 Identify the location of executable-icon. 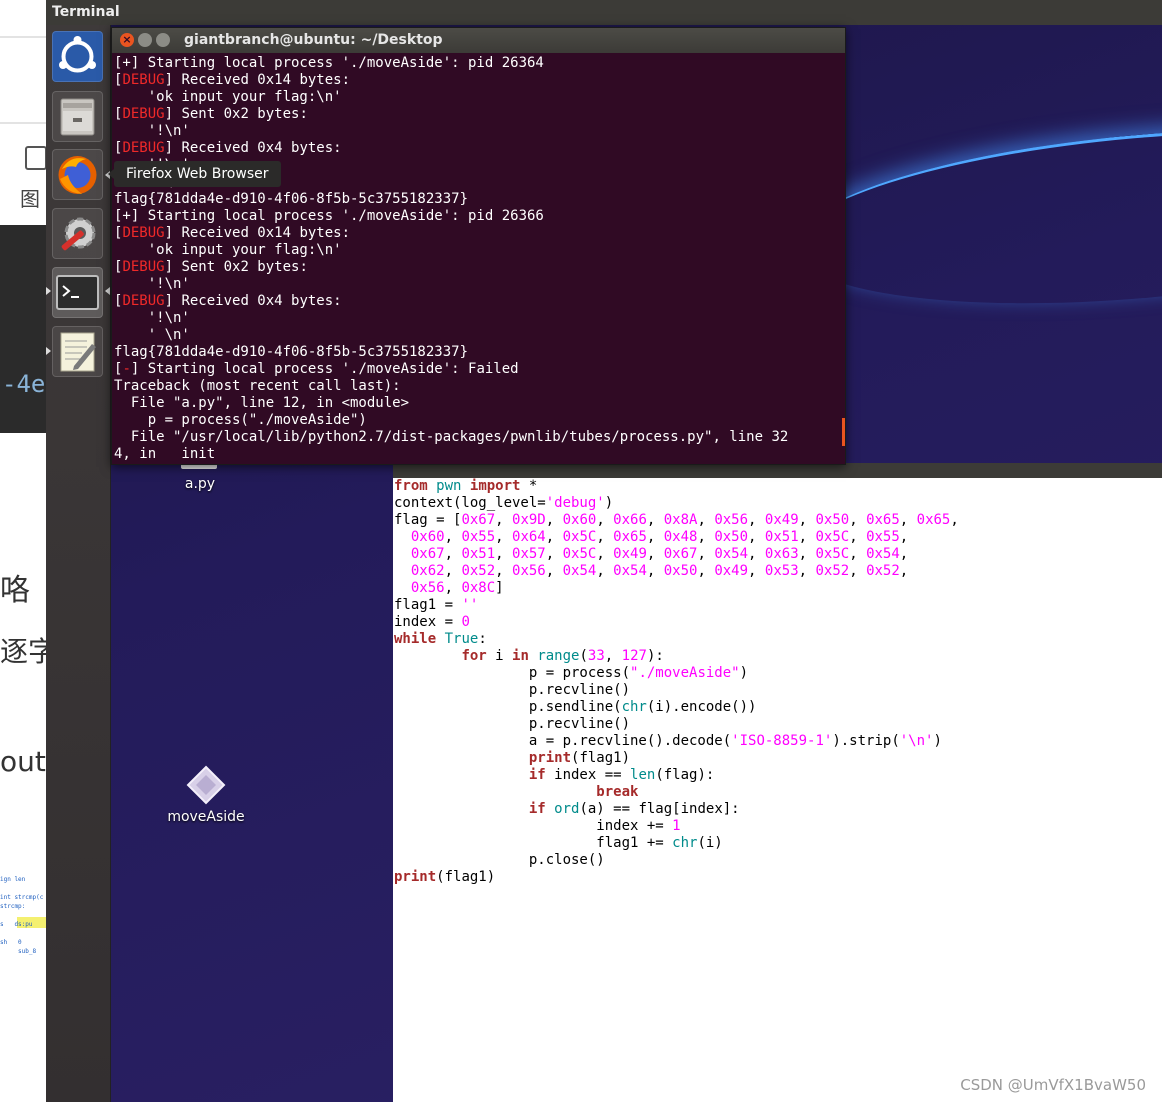
(206, 785).